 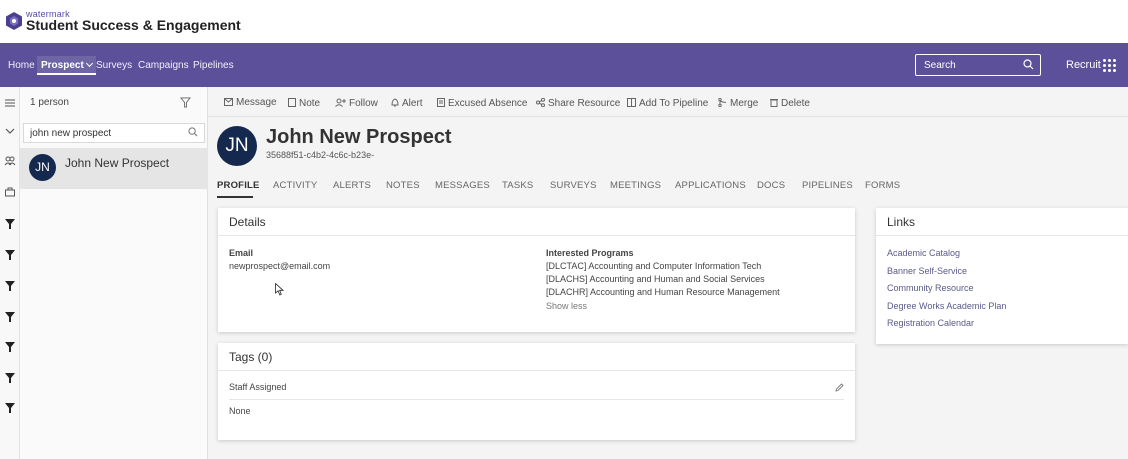 What do you see at coordinates (566, 306) in the screenshot?
I see `show-less-link: Show less` at bounding box center [566, 306].